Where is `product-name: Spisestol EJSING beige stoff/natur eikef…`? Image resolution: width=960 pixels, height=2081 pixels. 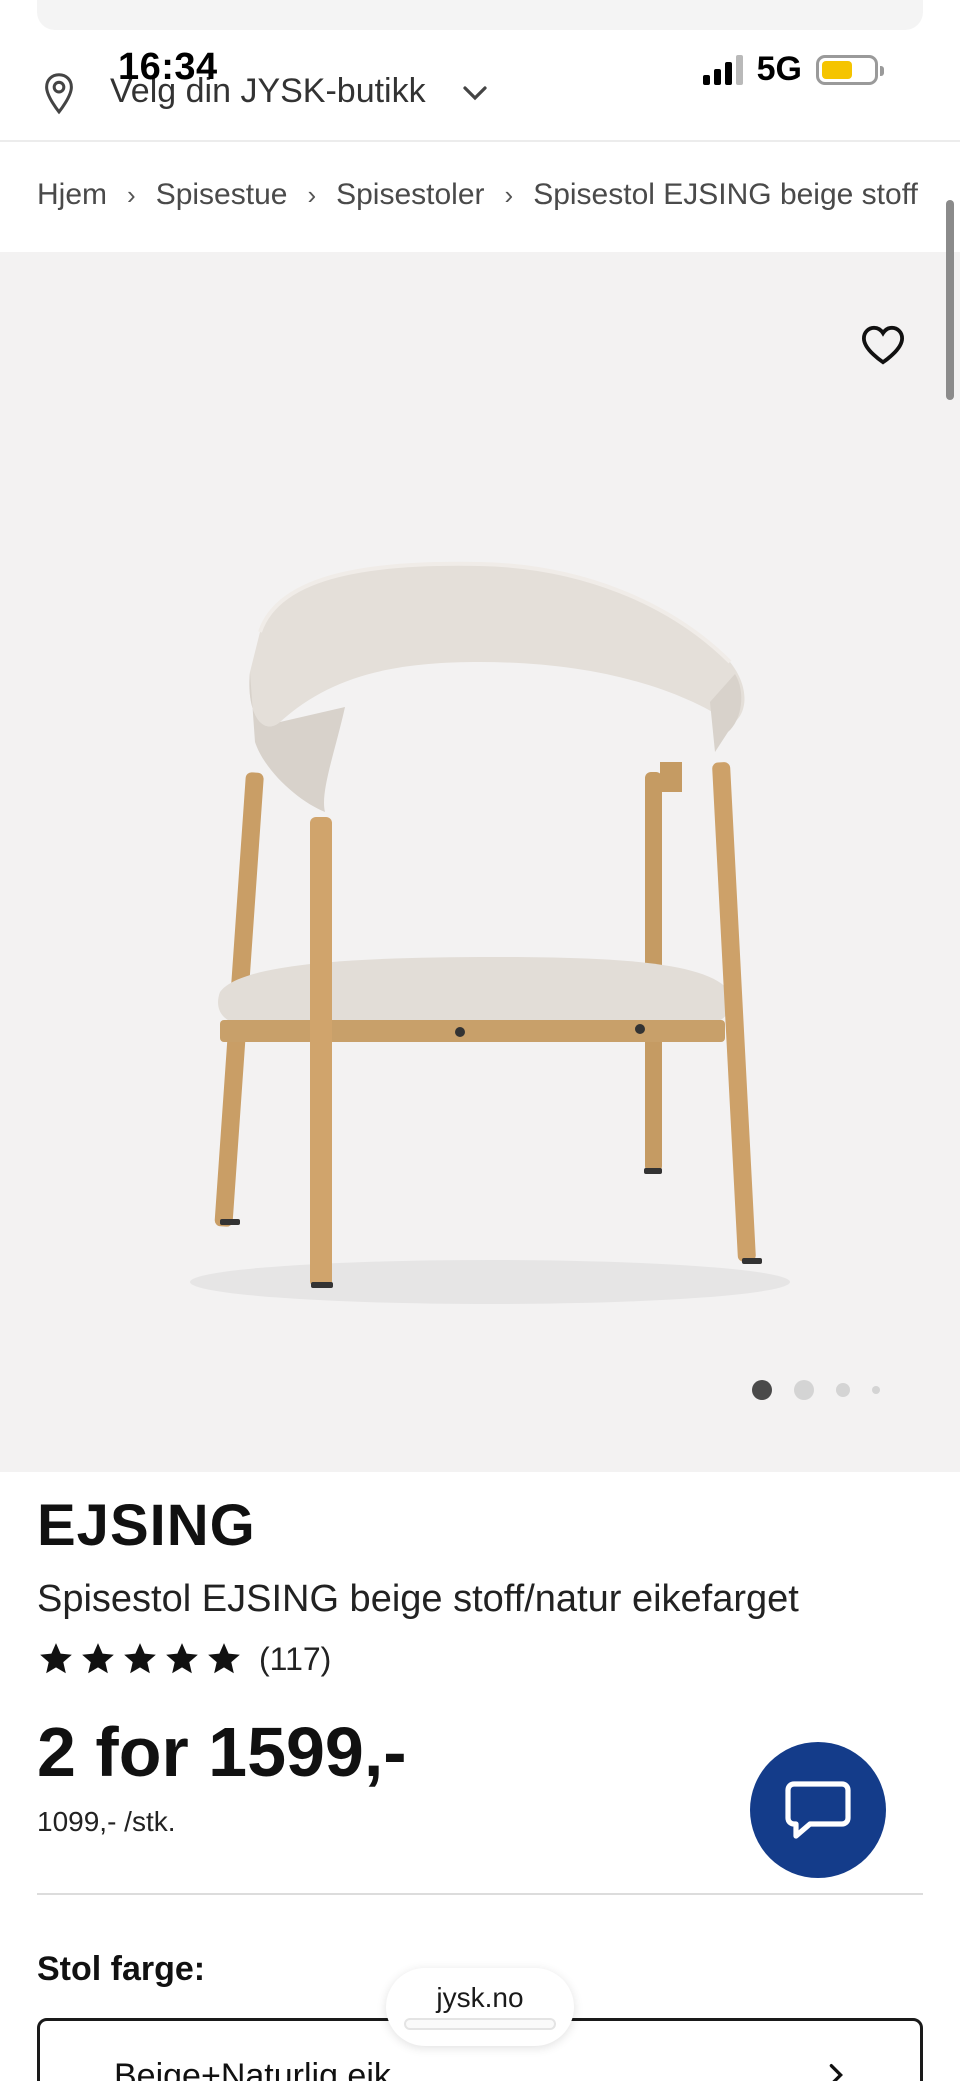
product-name: Spisestol EJSING beige stoff/natur eikef… is located at coordinates (418, 1599).